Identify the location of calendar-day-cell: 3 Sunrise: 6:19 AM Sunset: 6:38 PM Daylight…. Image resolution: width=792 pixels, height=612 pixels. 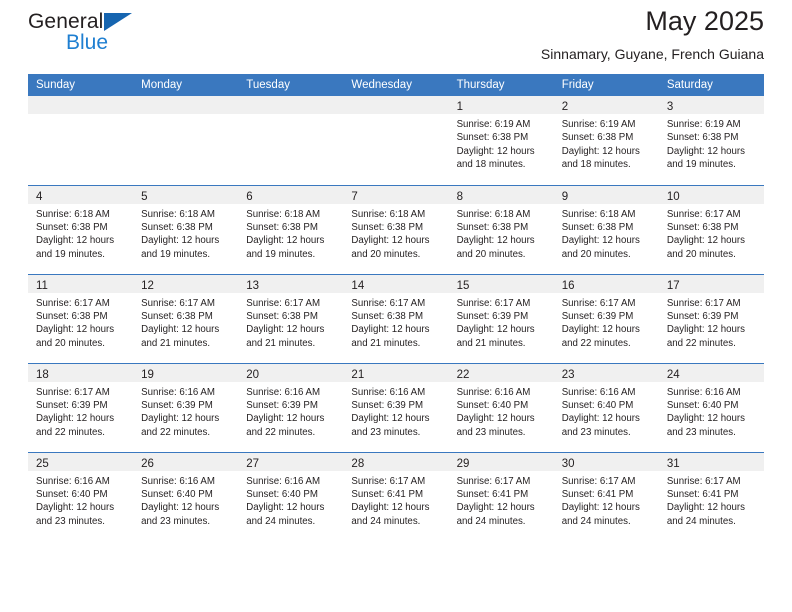
(711, 140).